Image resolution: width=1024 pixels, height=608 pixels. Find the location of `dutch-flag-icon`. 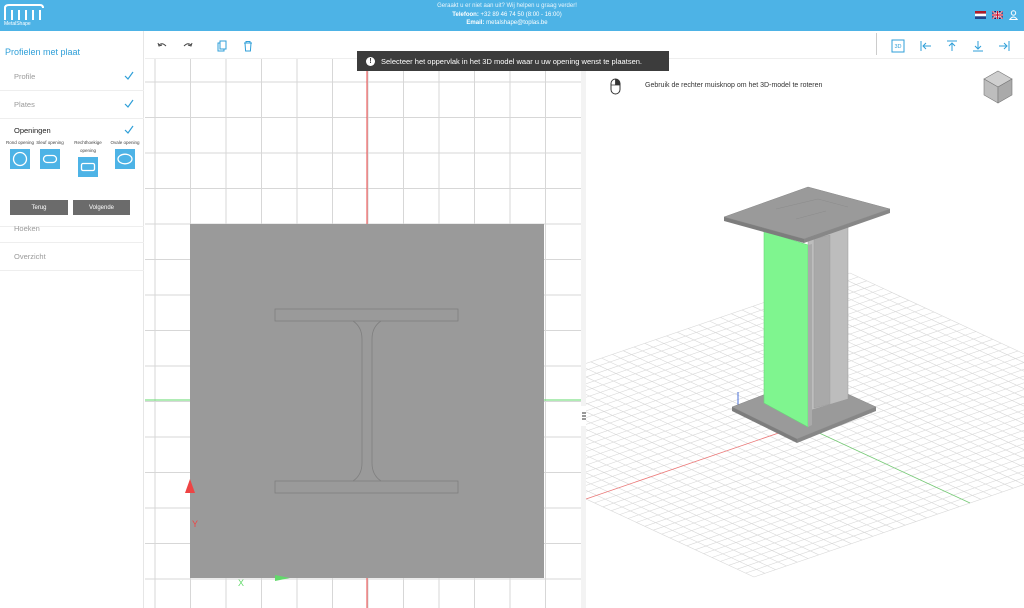

dutch-flag-icon is located at coordinates (980, 15).